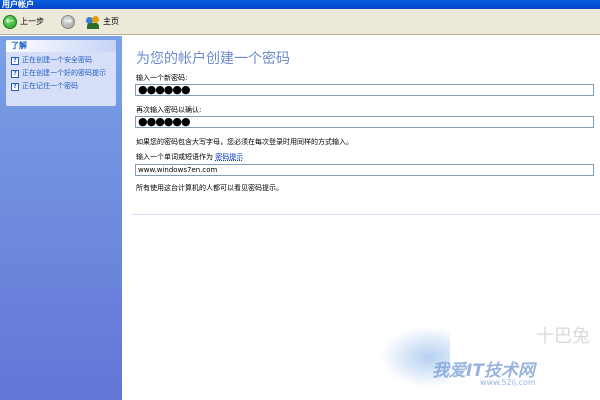 The height and width of the screenshot is (400, 600). I want to click on home-button: 主页, so click(99, 22).